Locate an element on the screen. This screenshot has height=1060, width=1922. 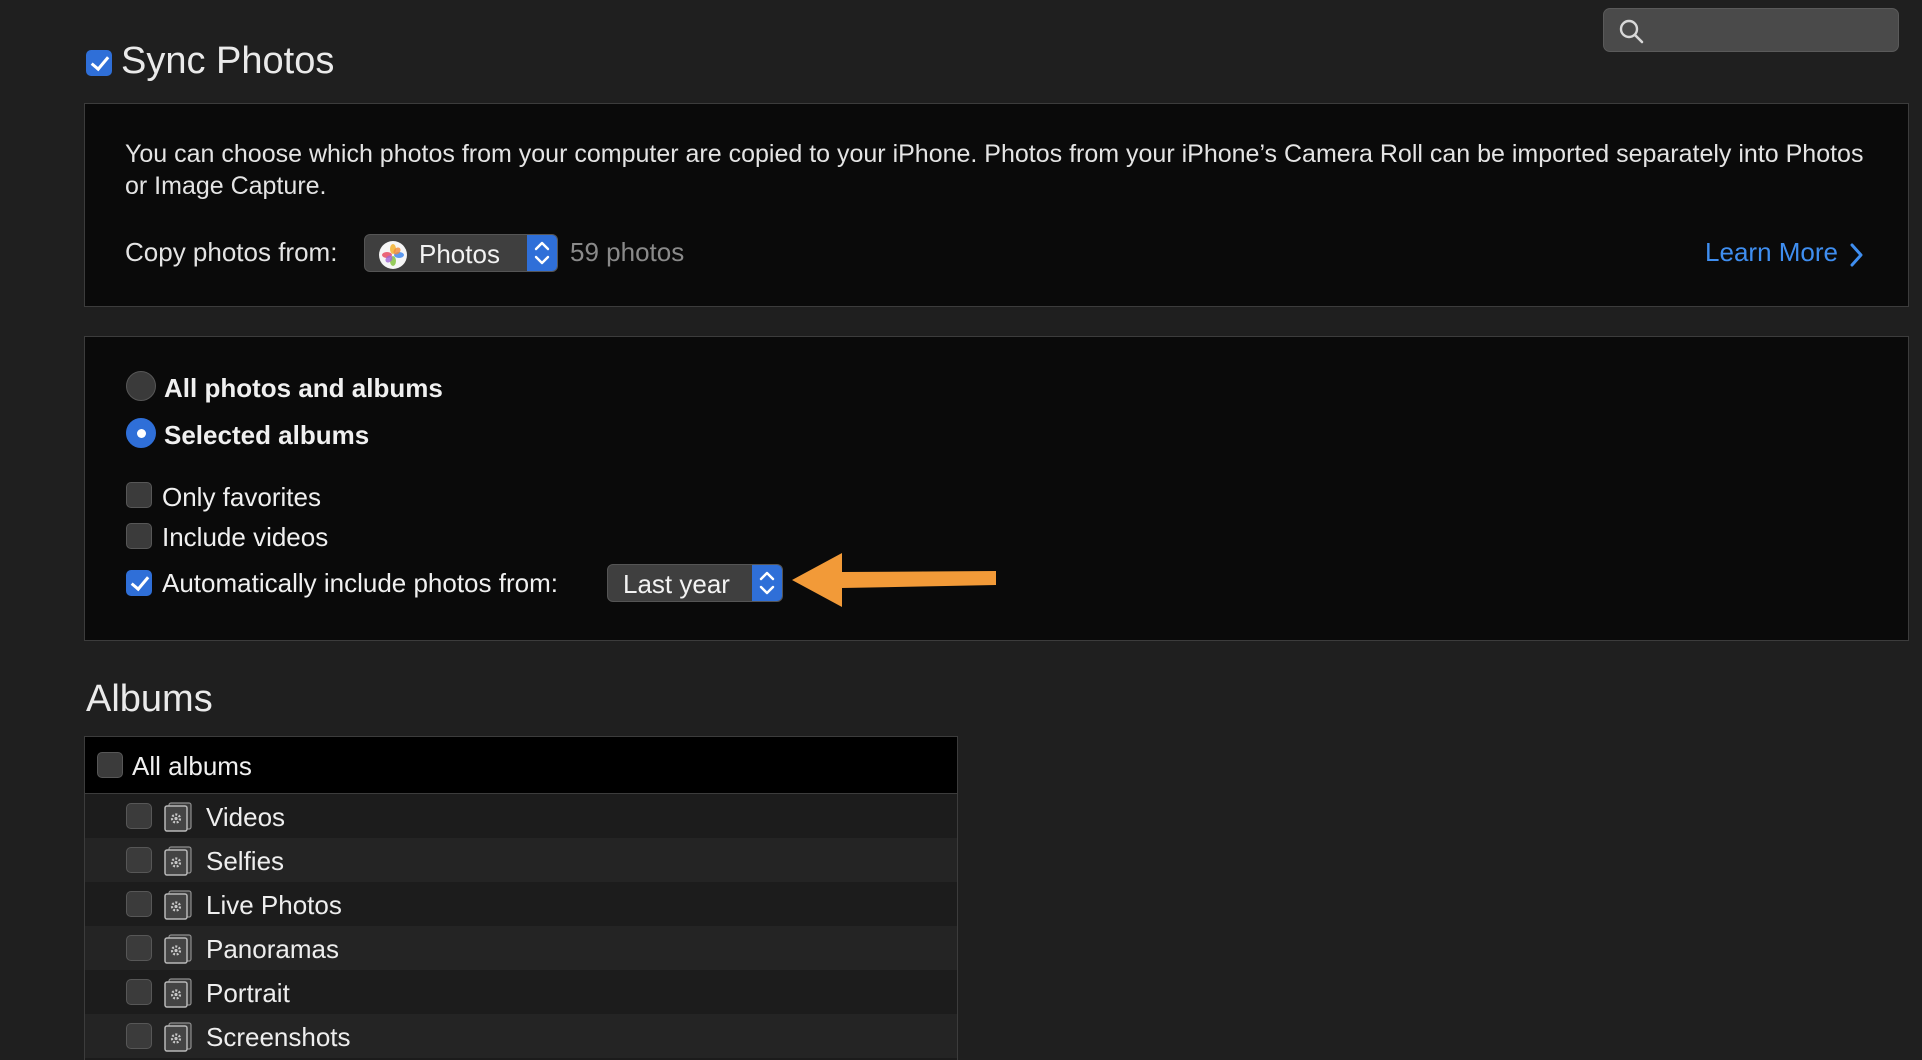
include-videos-checkbox is located at coordinates (139, 536).